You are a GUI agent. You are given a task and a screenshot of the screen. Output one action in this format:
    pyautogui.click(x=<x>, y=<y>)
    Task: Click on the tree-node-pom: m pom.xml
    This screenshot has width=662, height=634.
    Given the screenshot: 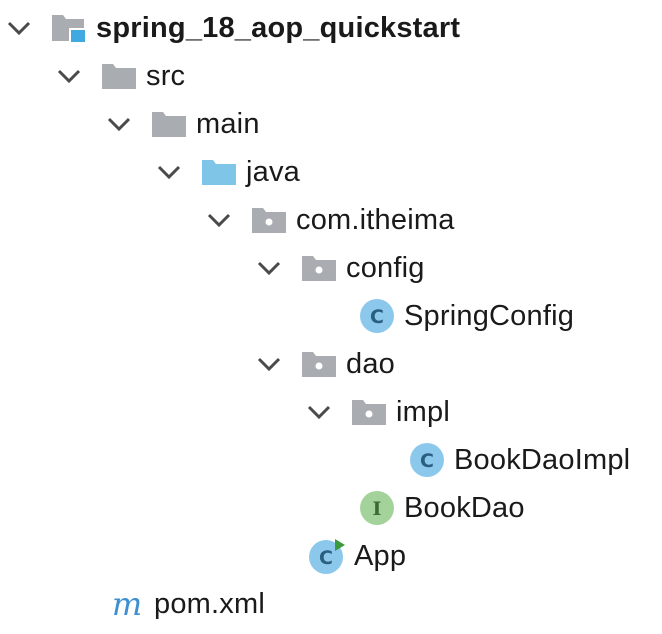 What is the action you would take?
    pyautogui.click(x=186, y=604)
    